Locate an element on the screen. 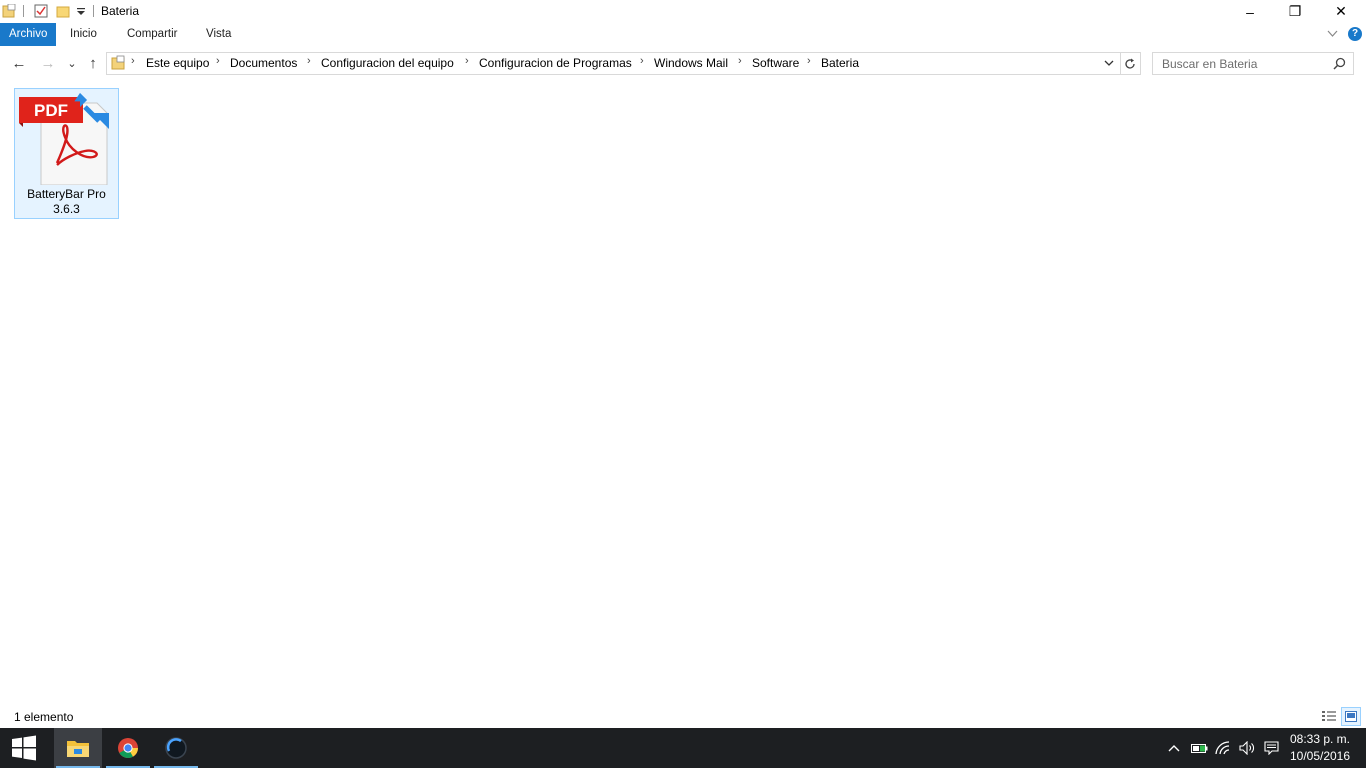 This screenshot has height=768, width=1366. app-icon is located at coordinates (176, 748).